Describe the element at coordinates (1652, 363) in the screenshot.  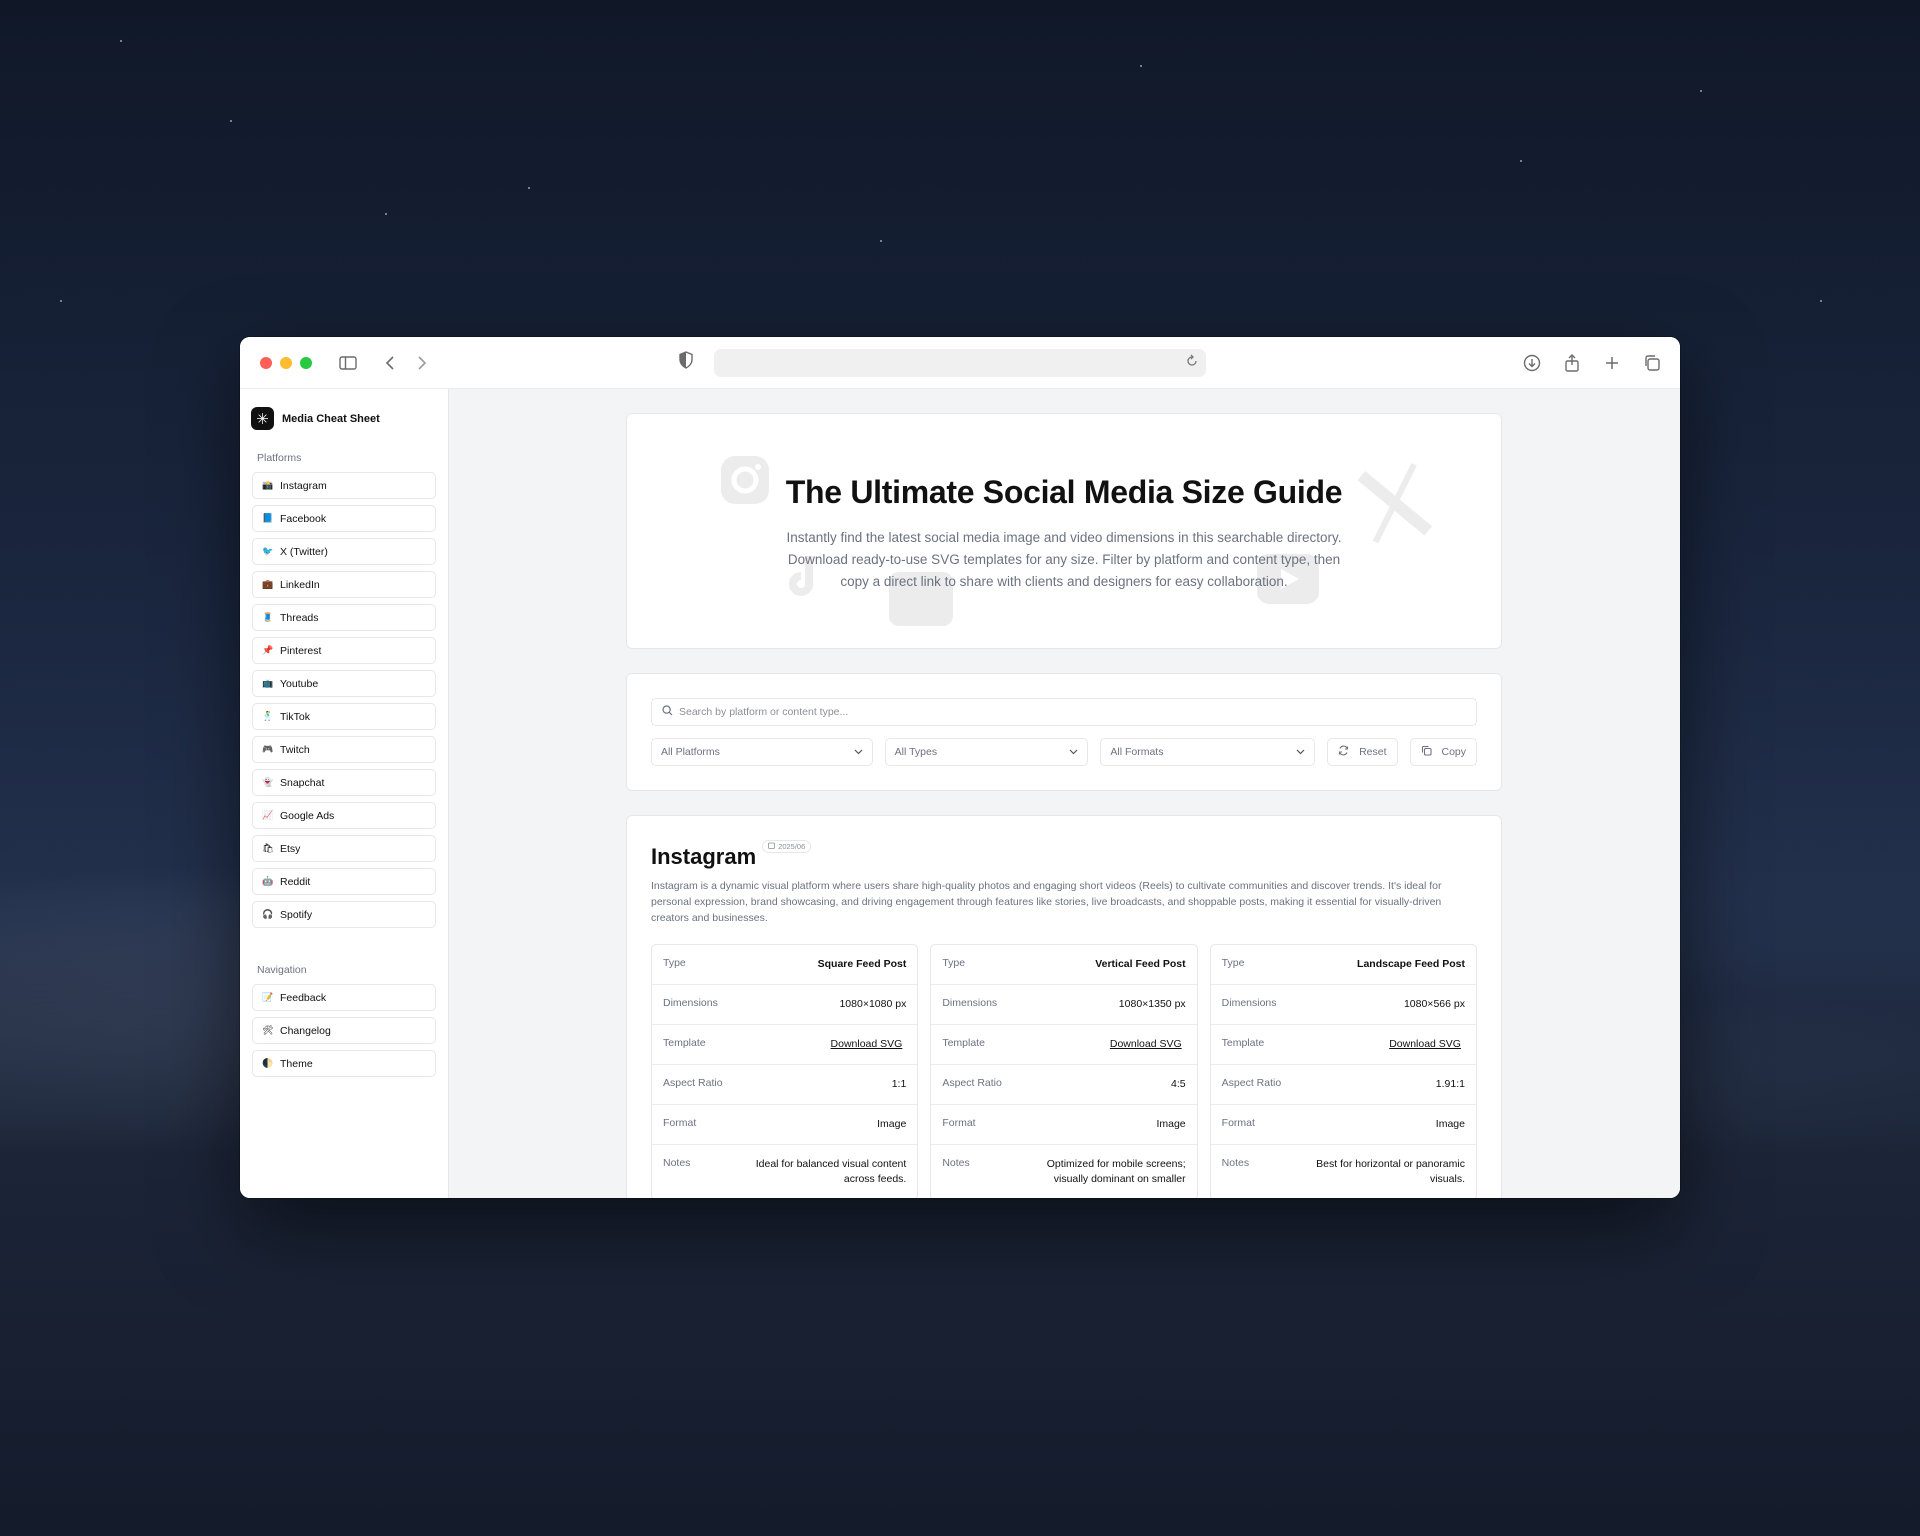
I see `tab-overview-icon` at that location.